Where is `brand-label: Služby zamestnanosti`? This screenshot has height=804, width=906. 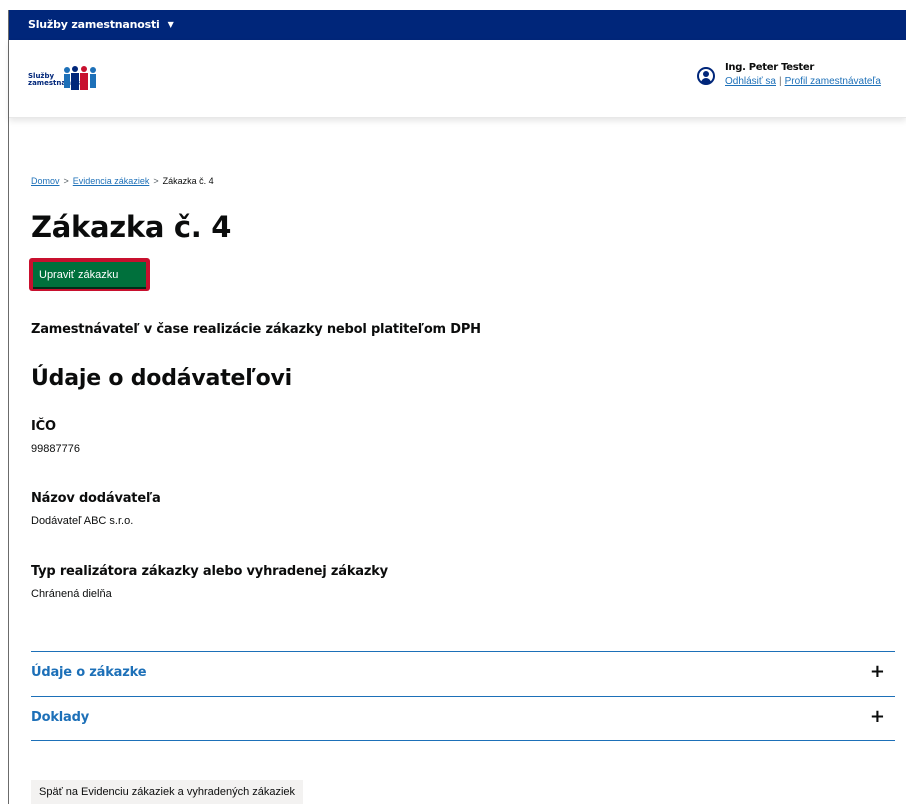
brand-label: Služby zamestnanosti is located at coordinates (94, 24).